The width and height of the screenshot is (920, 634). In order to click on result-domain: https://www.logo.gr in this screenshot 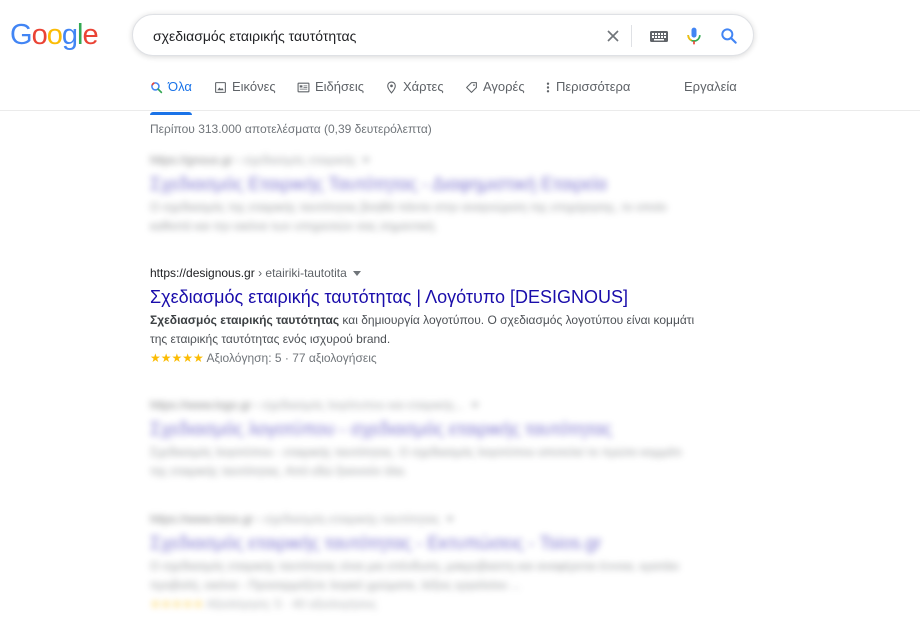, I will do `click(201, 405)`.